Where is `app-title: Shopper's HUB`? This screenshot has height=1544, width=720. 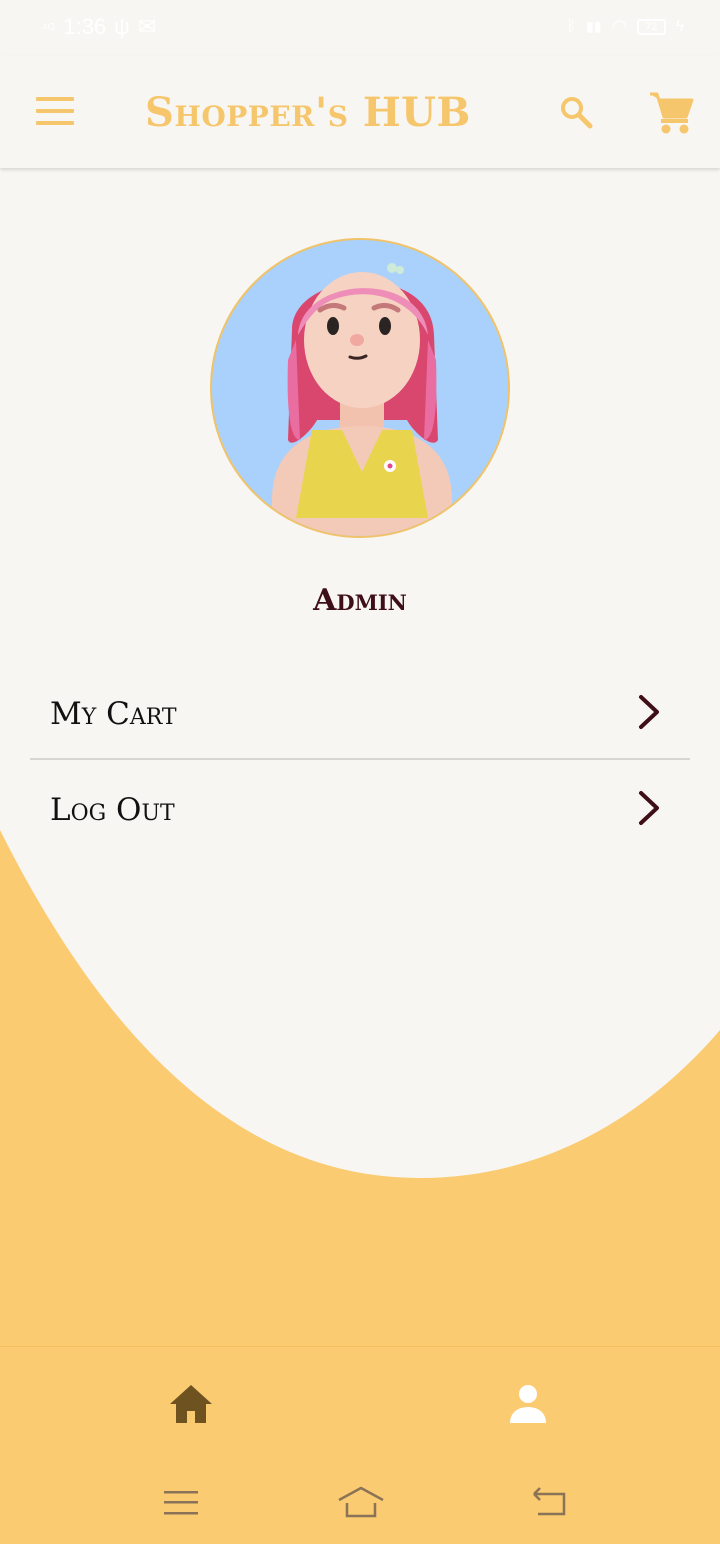
app-title: Shopper's HUB is located at coordinates (308, 112).